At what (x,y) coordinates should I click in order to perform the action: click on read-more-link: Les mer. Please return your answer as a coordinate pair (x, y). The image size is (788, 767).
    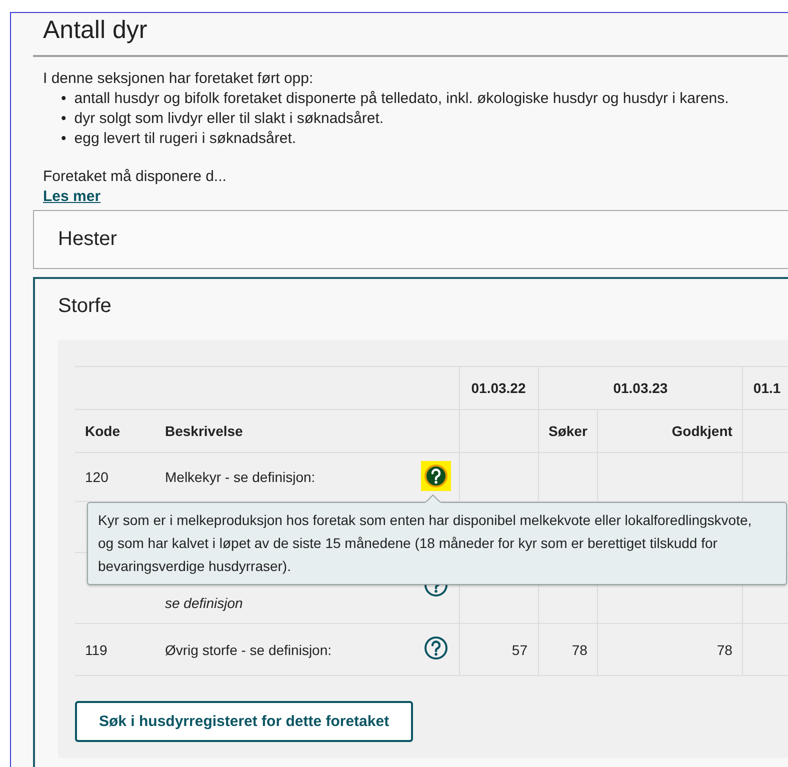
    Looking at the image, I should click on (72, 196).